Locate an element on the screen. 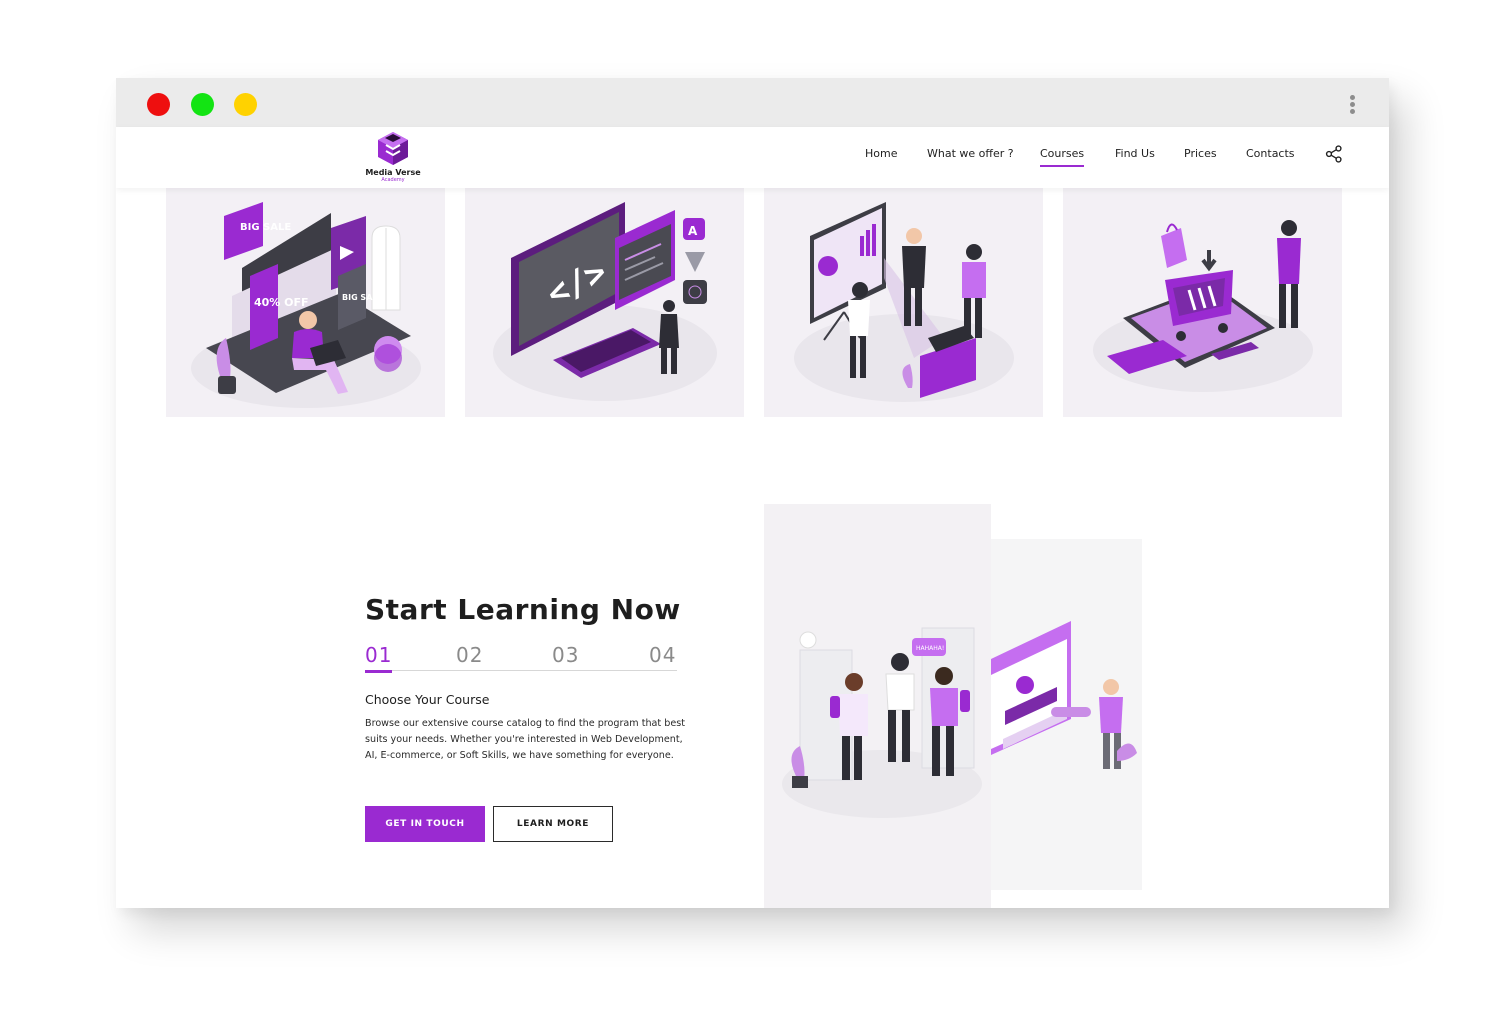  login-key-illustration is located at coordinates (1064, 695).